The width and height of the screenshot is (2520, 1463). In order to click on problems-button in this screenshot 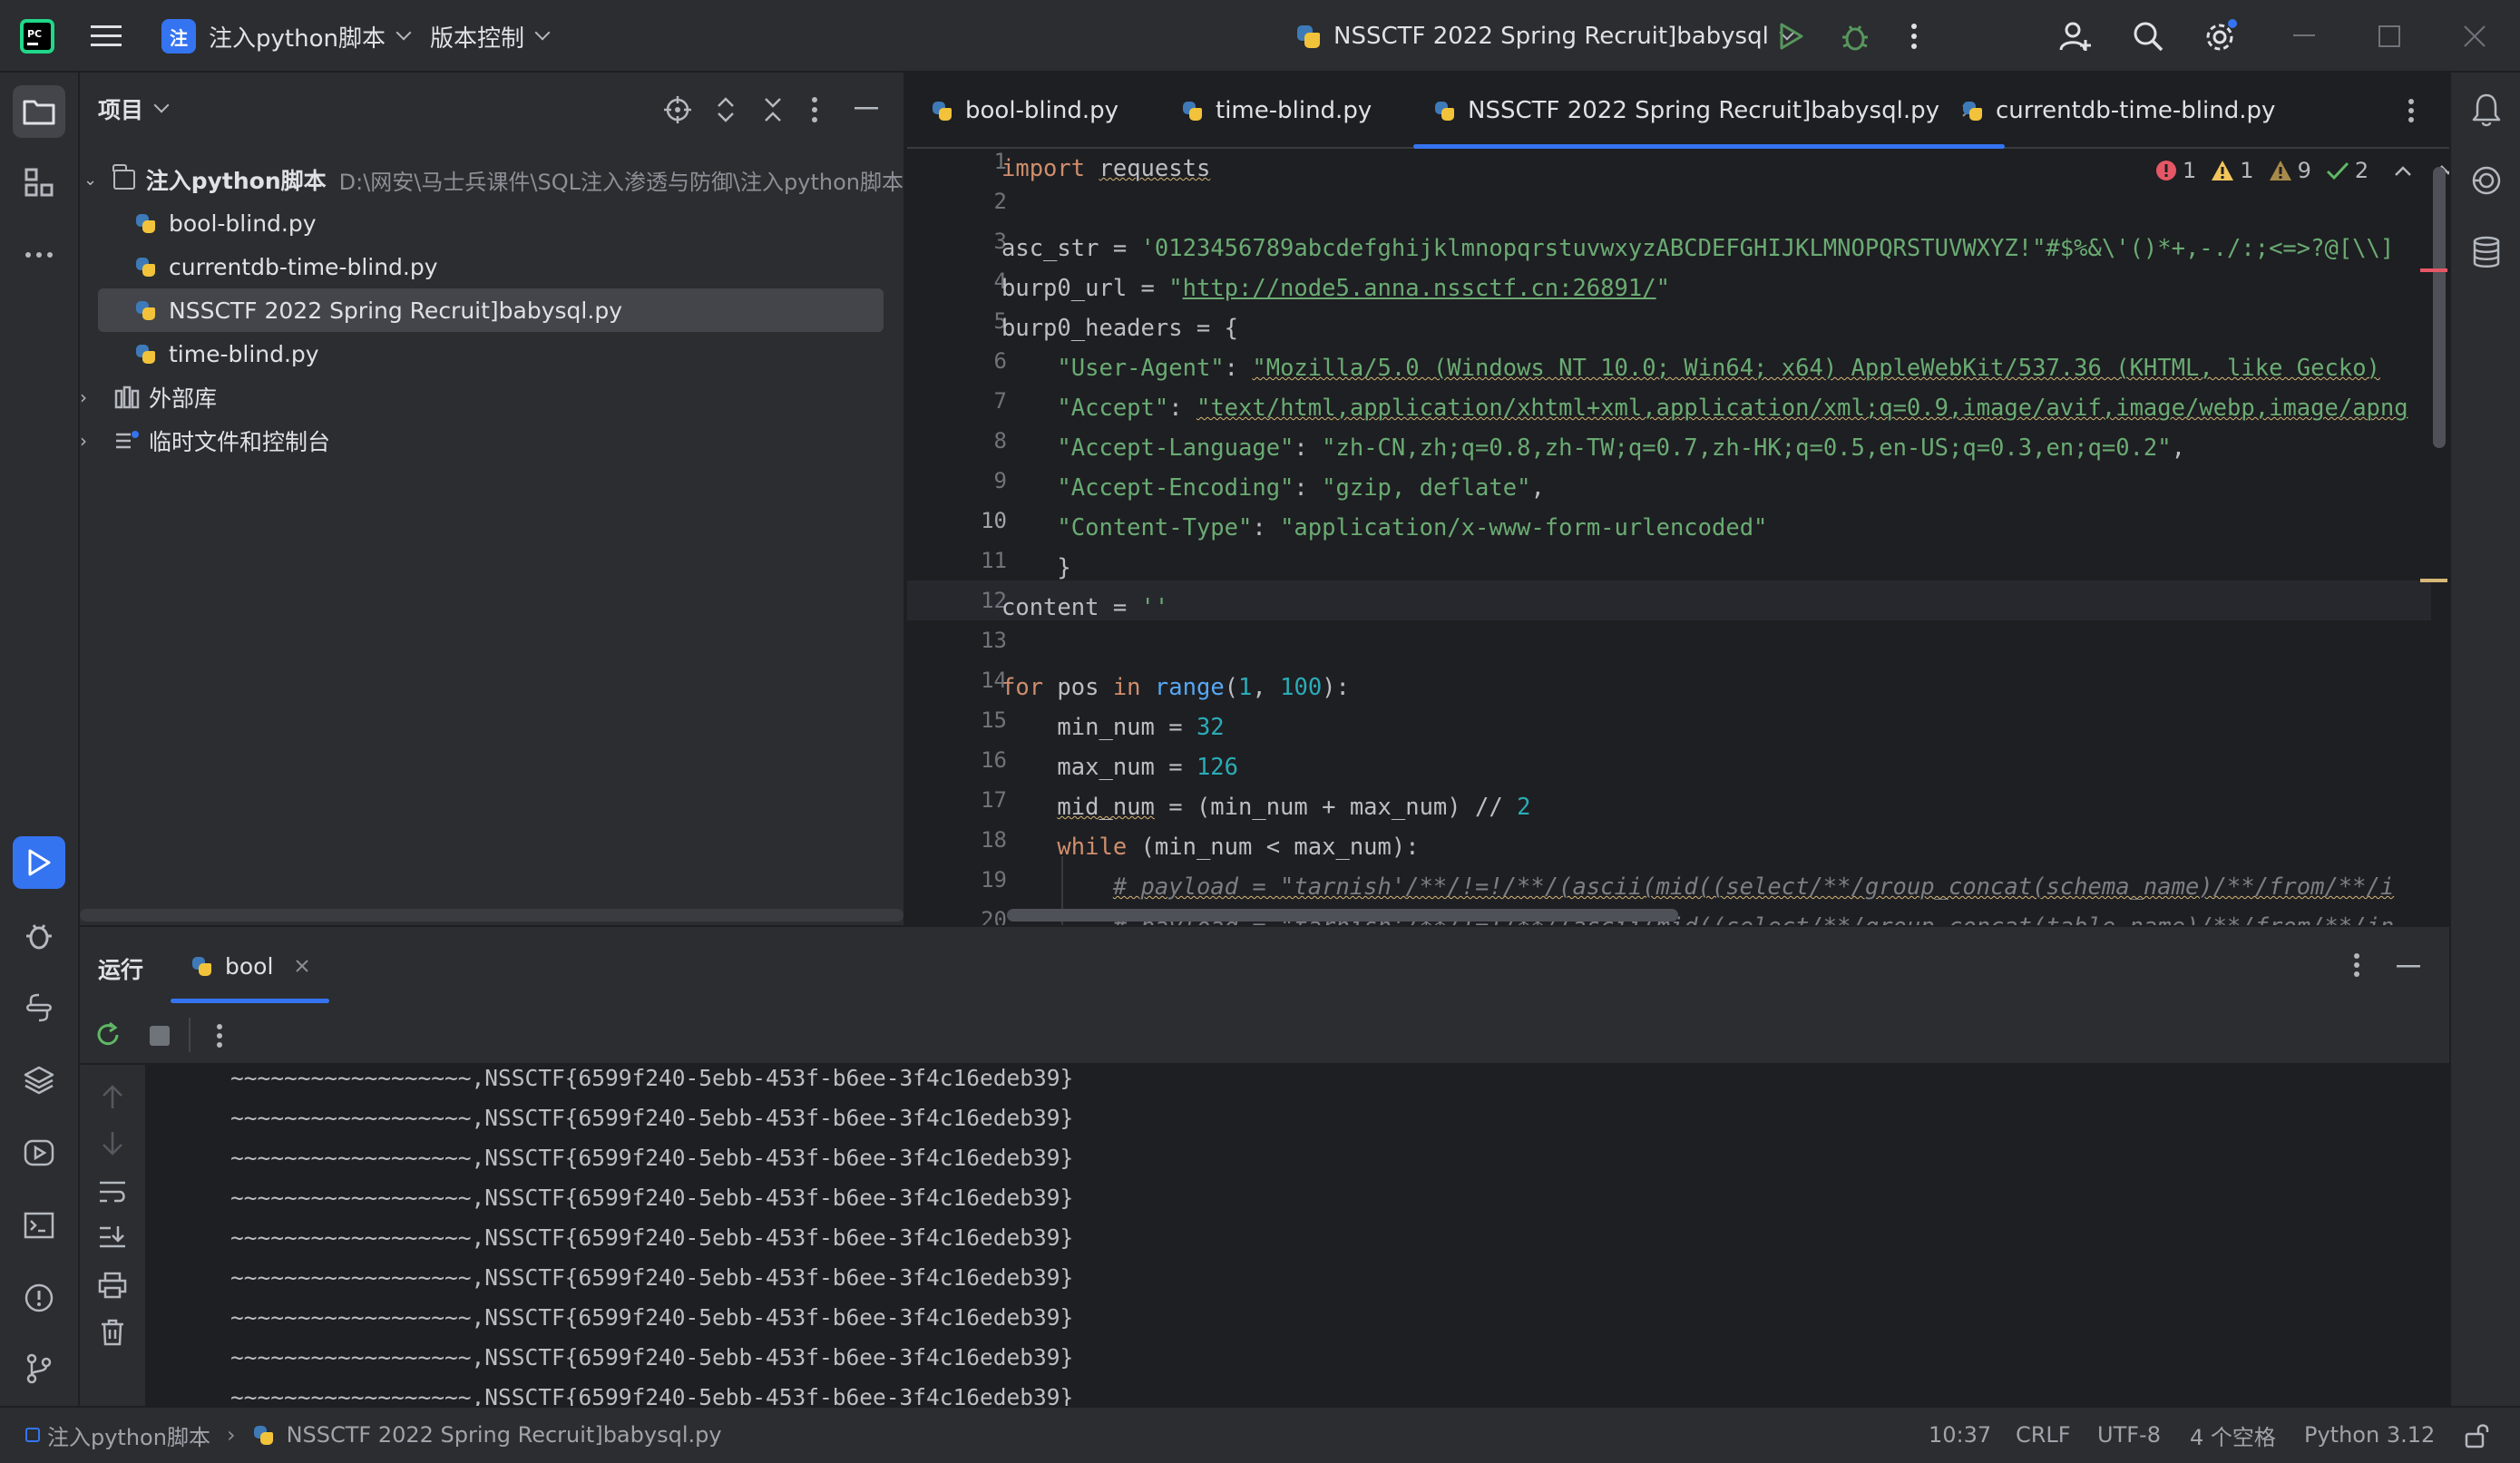, I will do `click(39, 1298)`.